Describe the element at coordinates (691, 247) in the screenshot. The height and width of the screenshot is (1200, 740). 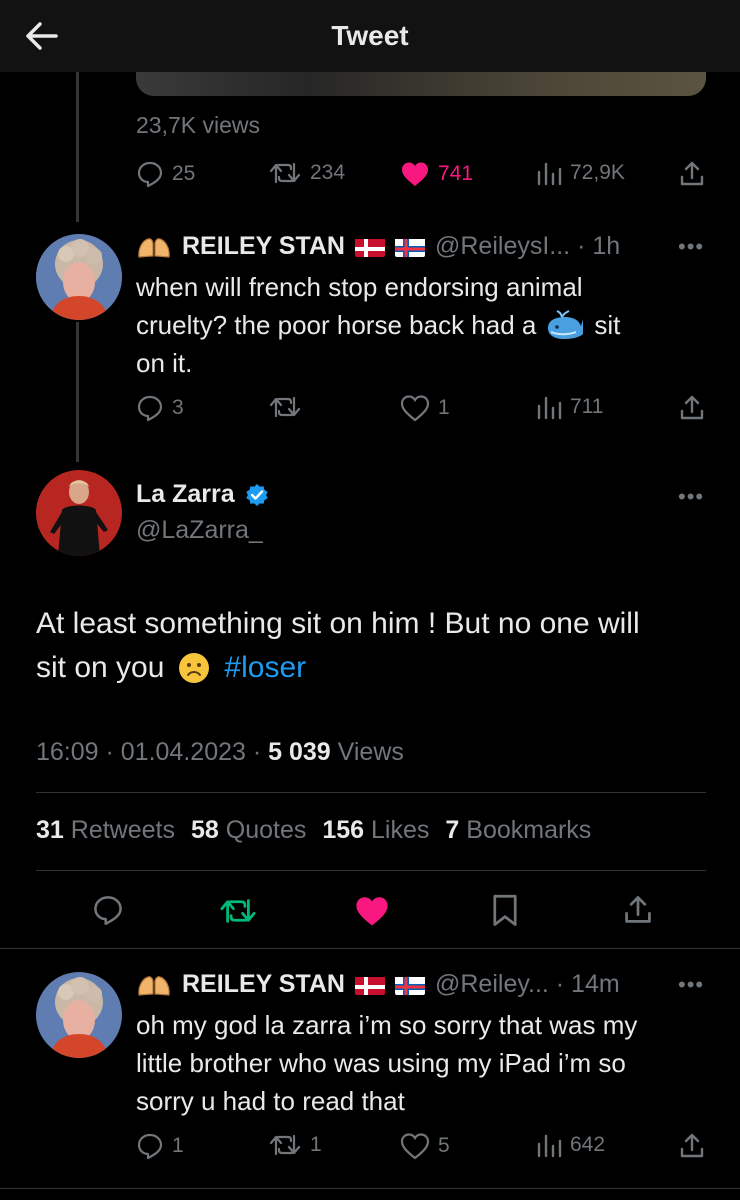
I see `reply1-more-icon: •••` at that location.